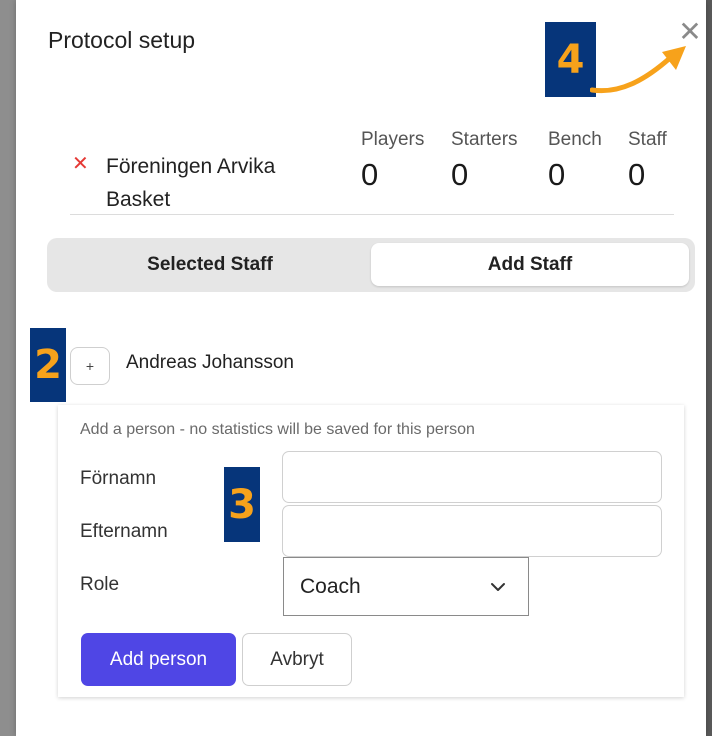 Image resolution: width=712 pixels, height=736 pixels. I want to click on remove-team-icon: ✕, so click(80, 163).